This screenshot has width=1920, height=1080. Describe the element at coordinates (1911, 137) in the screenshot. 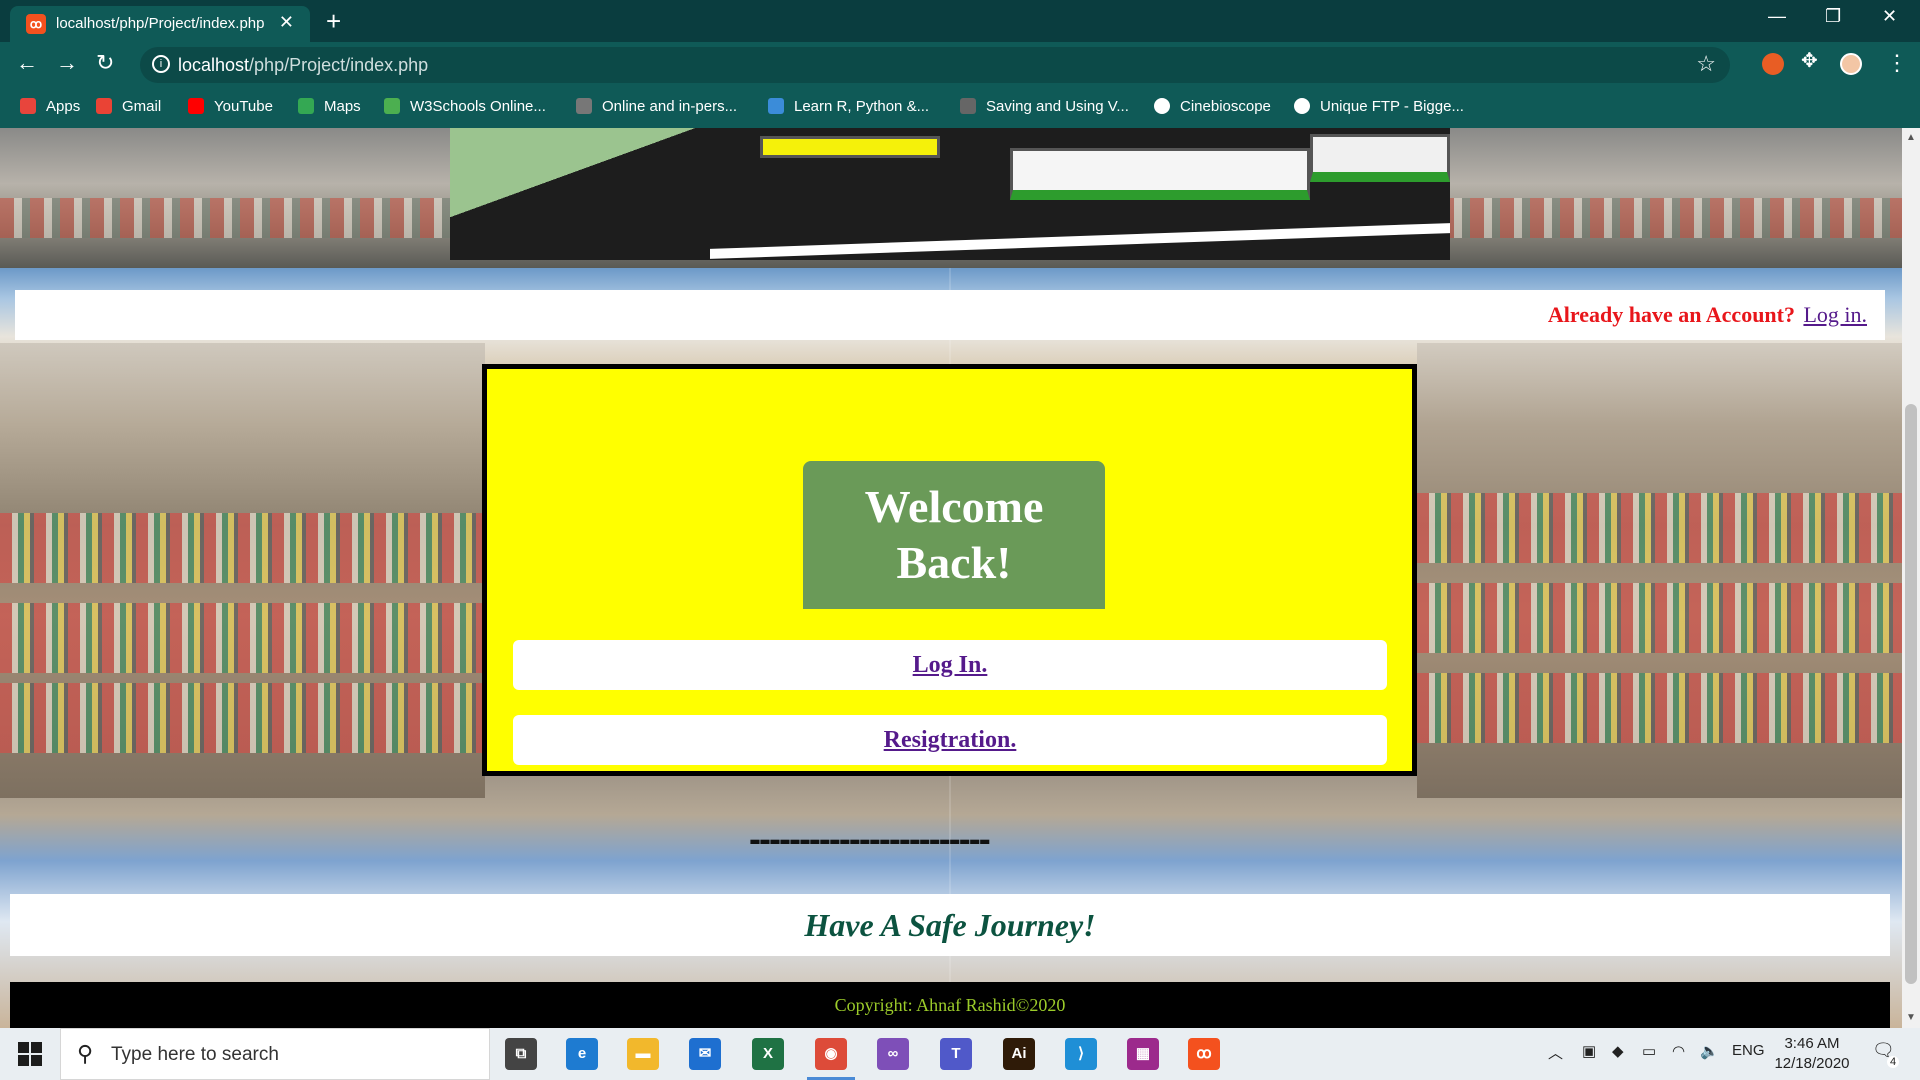

I see `scroll-up-icon: ▲` at that location.